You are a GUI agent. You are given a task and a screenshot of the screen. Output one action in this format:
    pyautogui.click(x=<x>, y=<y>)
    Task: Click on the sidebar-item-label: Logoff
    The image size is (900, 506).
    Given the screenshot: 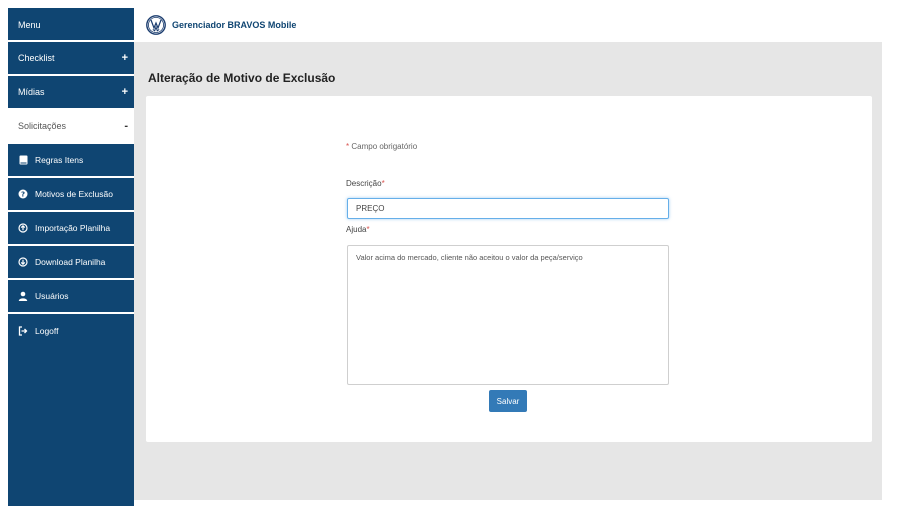 What is the action you would take?
    pyautogui.click(x=47, y=331)
    